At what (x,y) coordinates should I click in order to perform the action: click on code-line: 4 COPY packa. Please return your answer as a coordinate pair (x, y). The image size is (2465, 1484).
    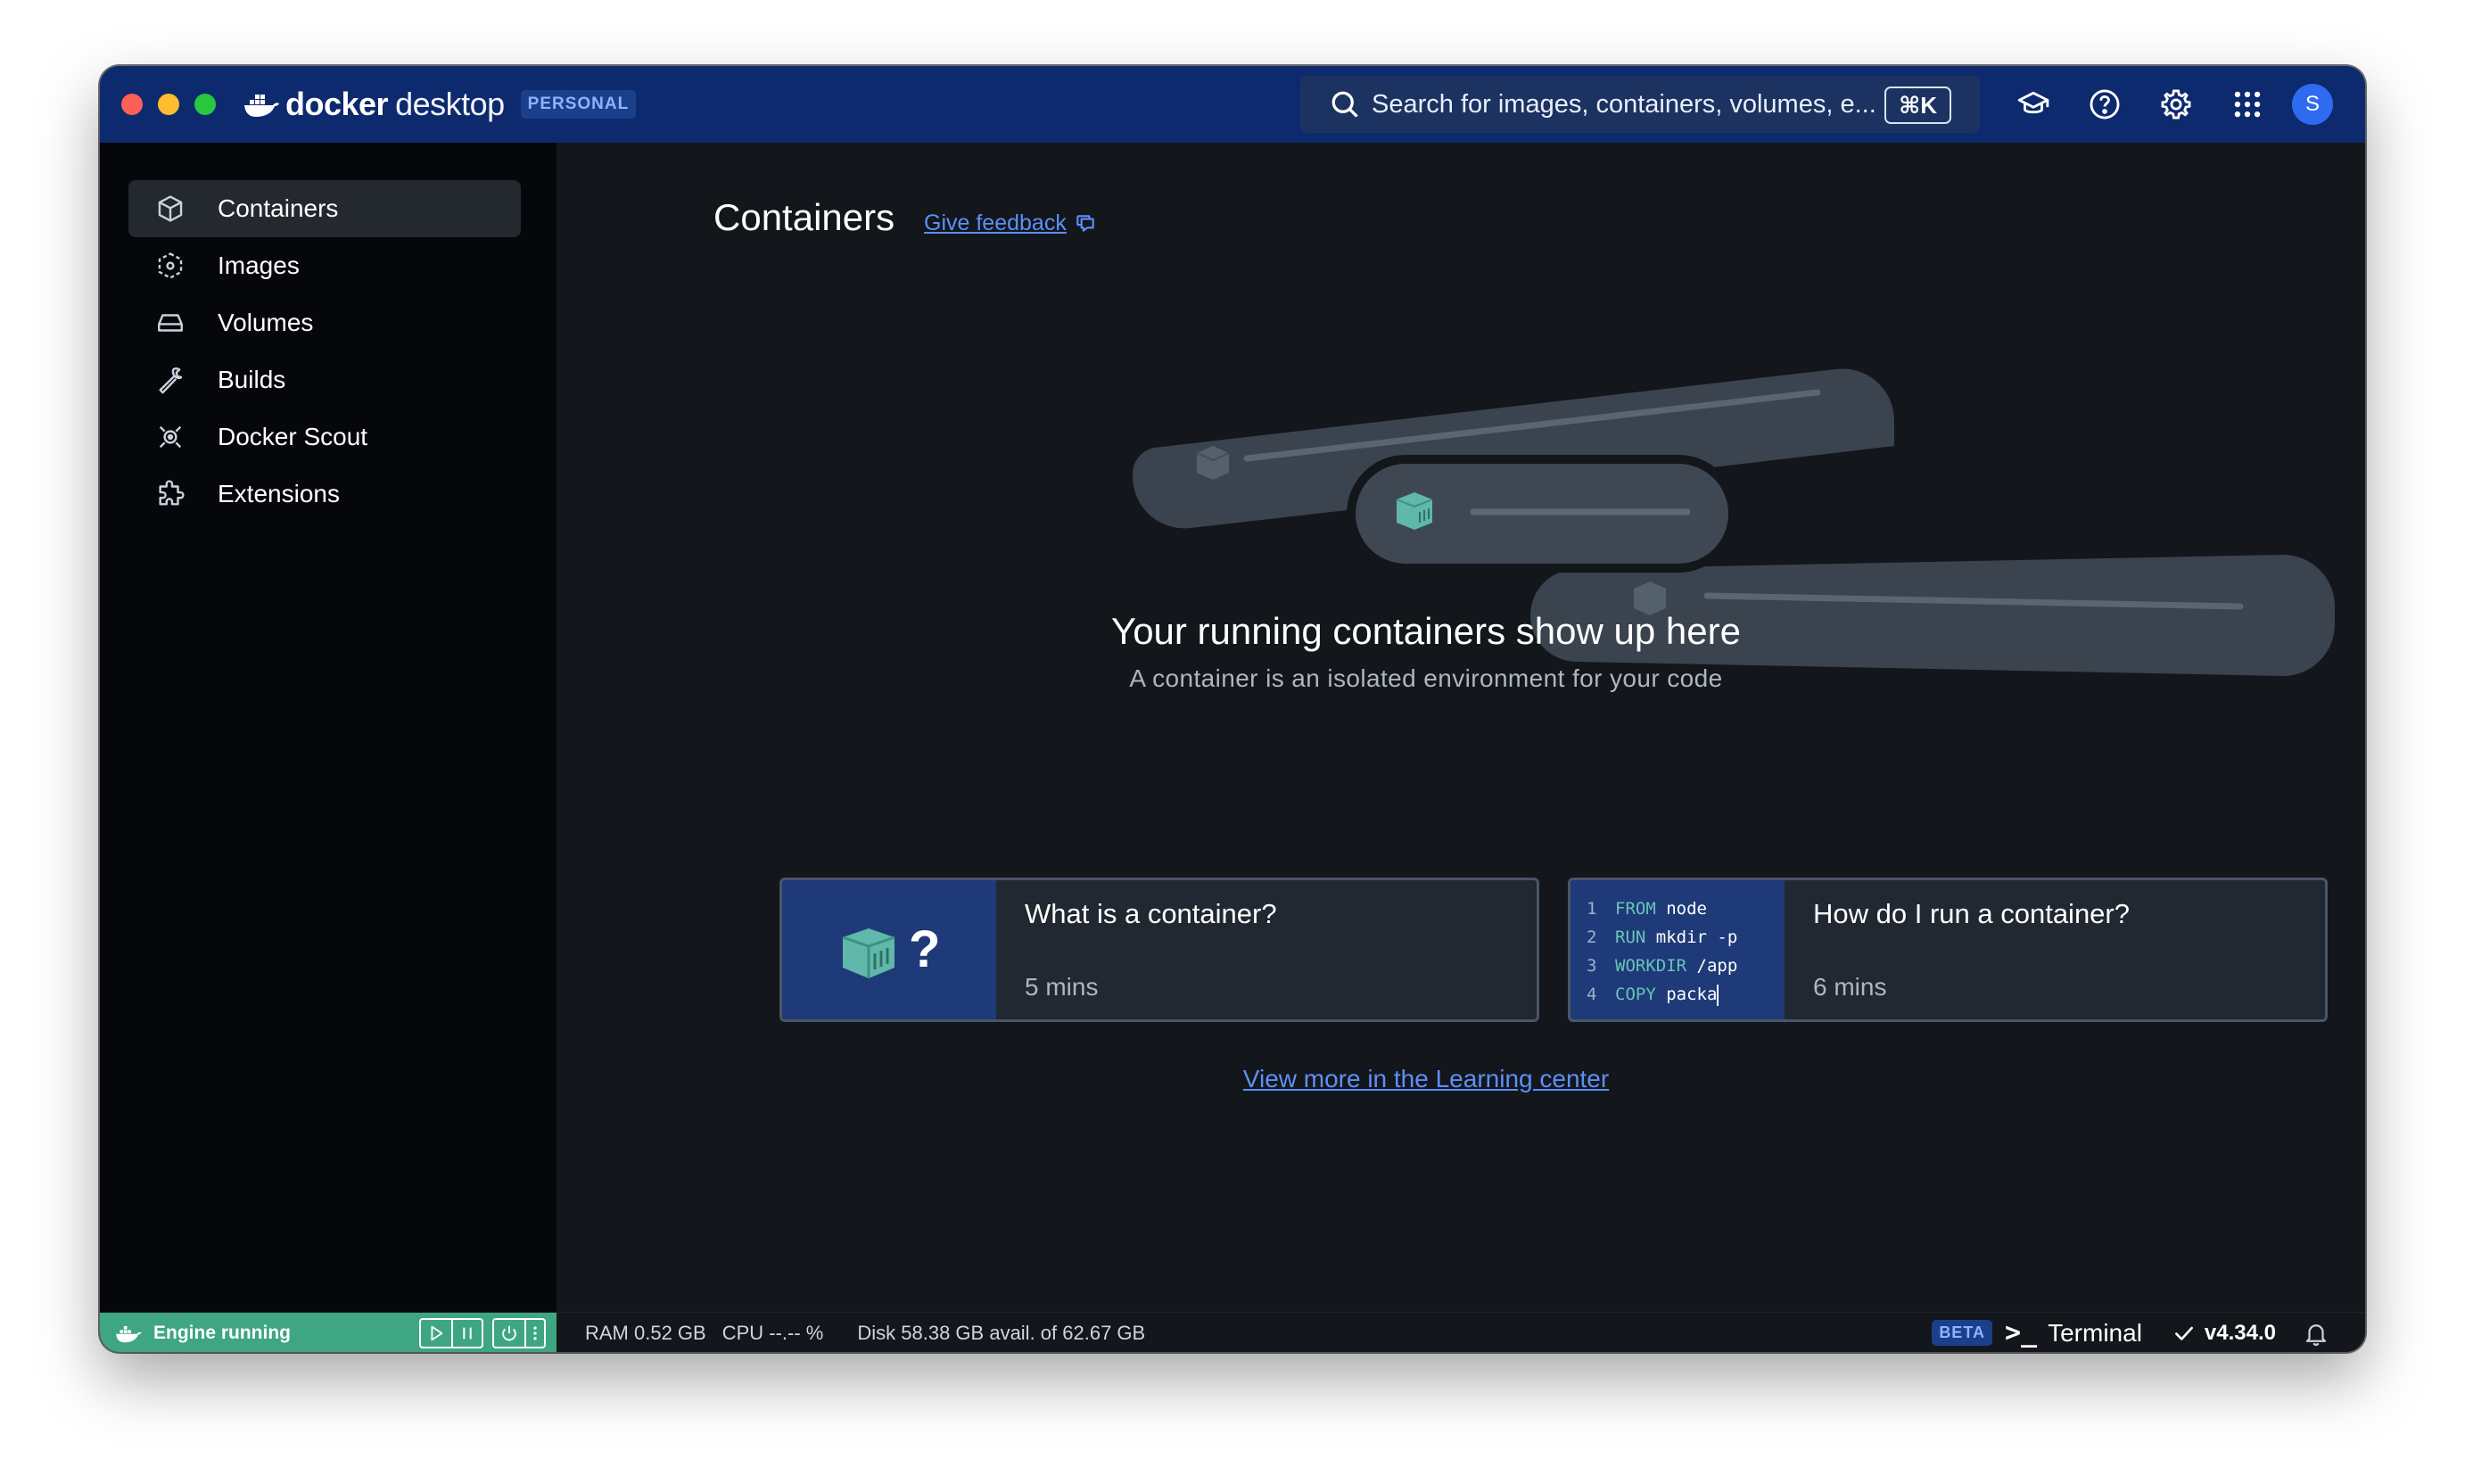
    Looking at the image, I should click on (1653, 995).